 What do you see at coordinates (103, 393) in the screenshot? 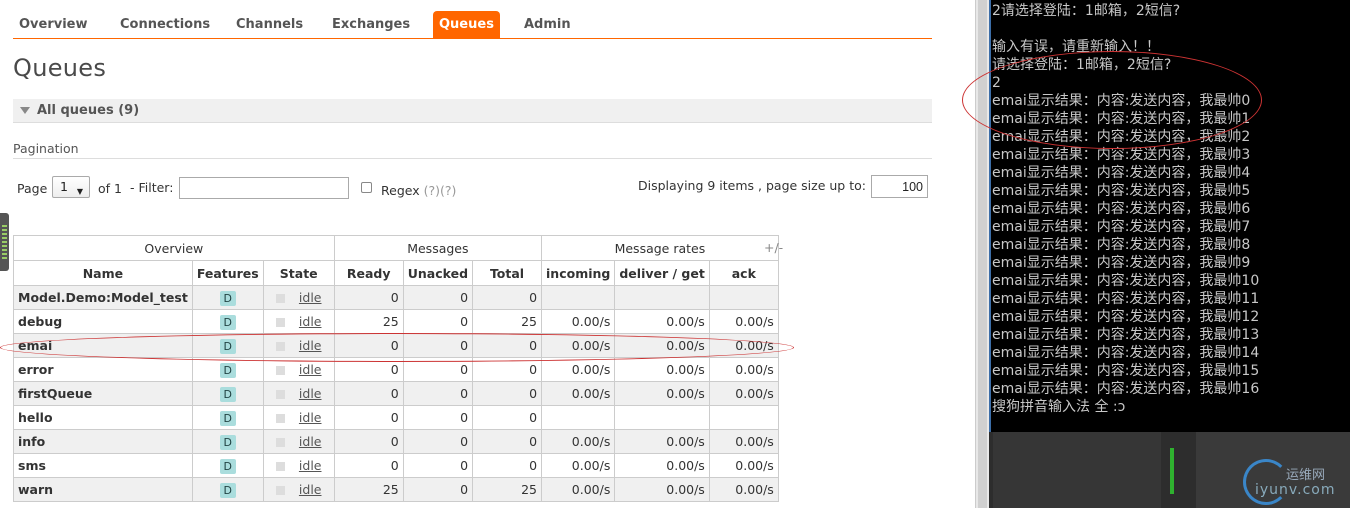
I see `queue-name-link: firstQueue` at bounding box center [103, 393].